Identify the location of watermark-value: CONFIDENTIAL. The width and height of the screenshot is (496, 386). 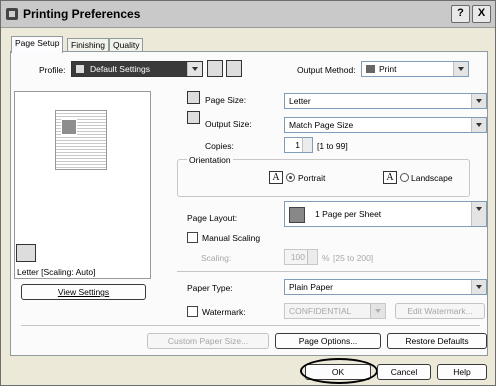
(320, 311).